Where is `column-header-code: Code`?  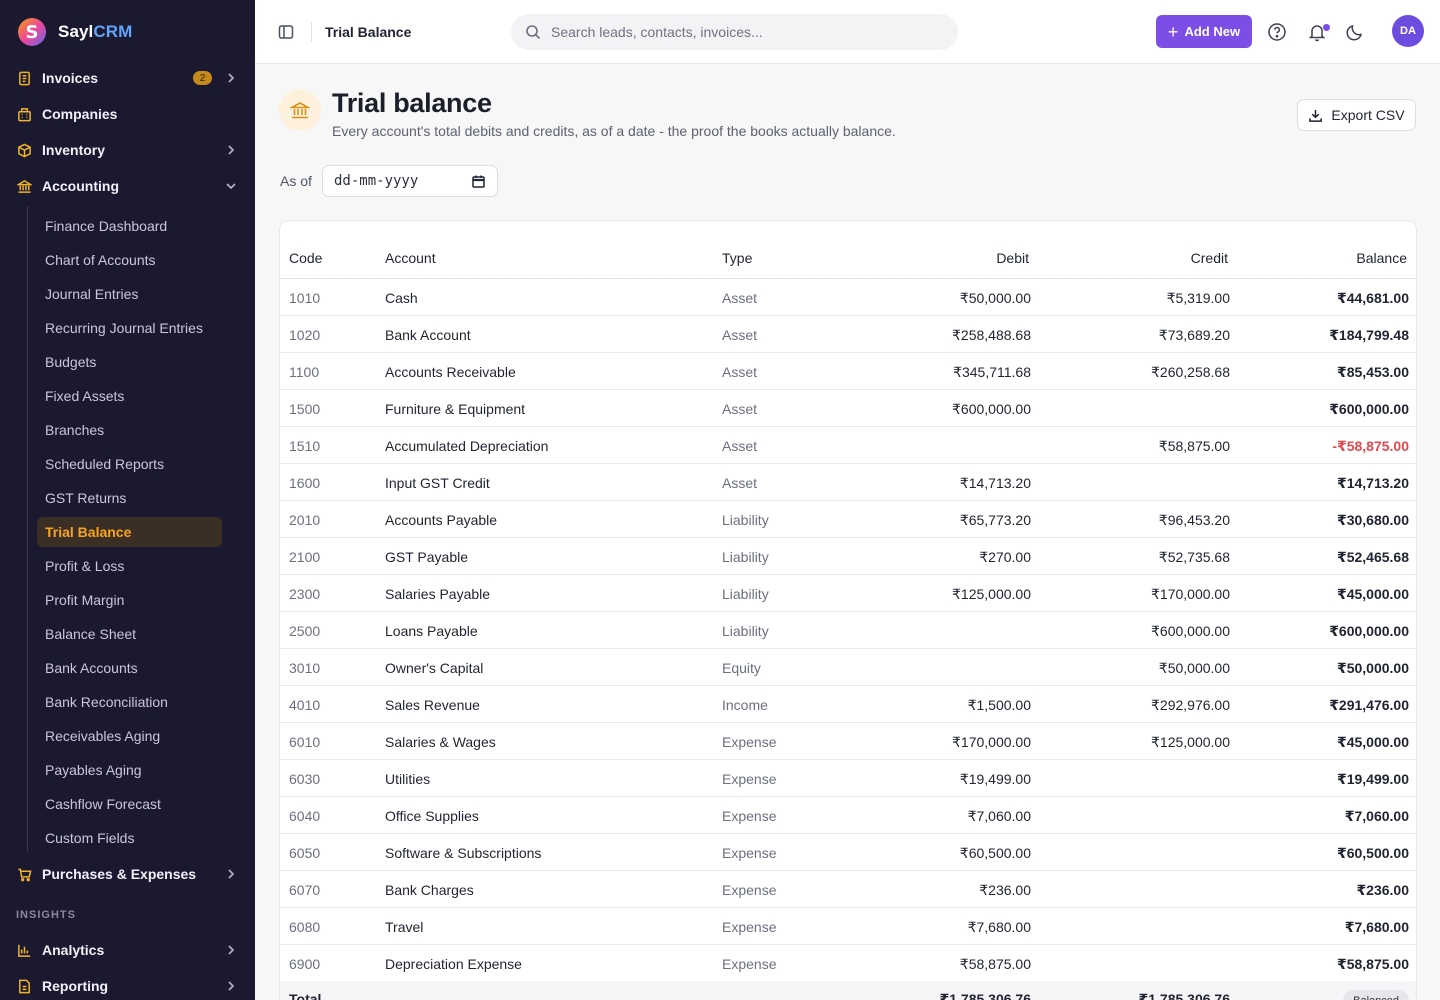
column-header-code: Code is located at coordinates (305, 258).